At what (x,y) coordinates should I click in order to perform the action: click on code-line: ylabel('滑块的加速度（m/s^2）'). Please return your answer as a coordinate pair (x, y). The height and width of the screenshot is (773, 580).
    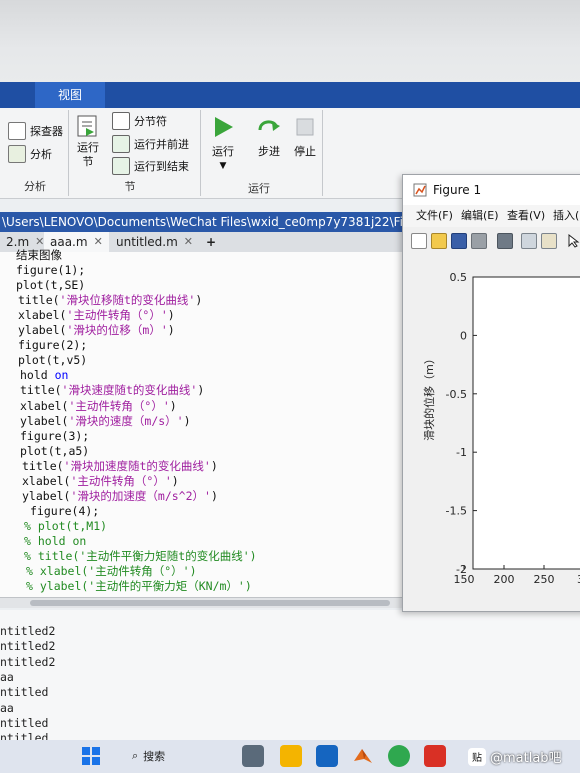
    Looking at the image, I should click on (120, 496).